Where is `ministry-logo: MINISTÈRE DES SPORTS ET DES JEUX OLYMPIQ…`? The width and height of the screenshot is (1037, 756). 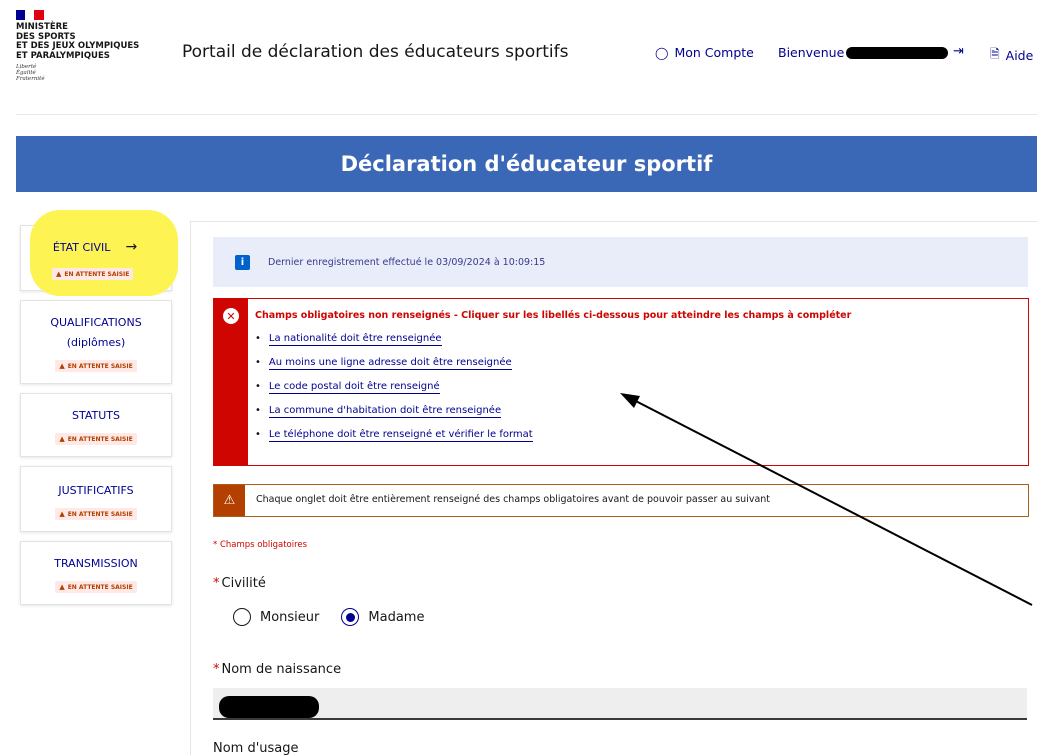 ministry-logo: MINISTÈRE DES SPORTS ET DES JEUX OLYMPIQ… is located at coordinates (91, 46).